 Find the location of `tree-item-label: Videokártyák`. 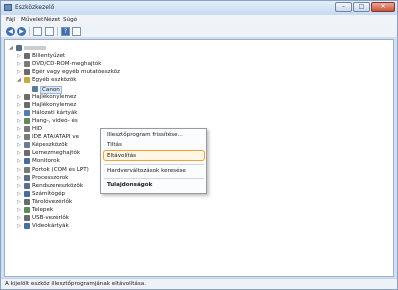

tree-item-label: Videokártyák is located at coordinates (50, 226).